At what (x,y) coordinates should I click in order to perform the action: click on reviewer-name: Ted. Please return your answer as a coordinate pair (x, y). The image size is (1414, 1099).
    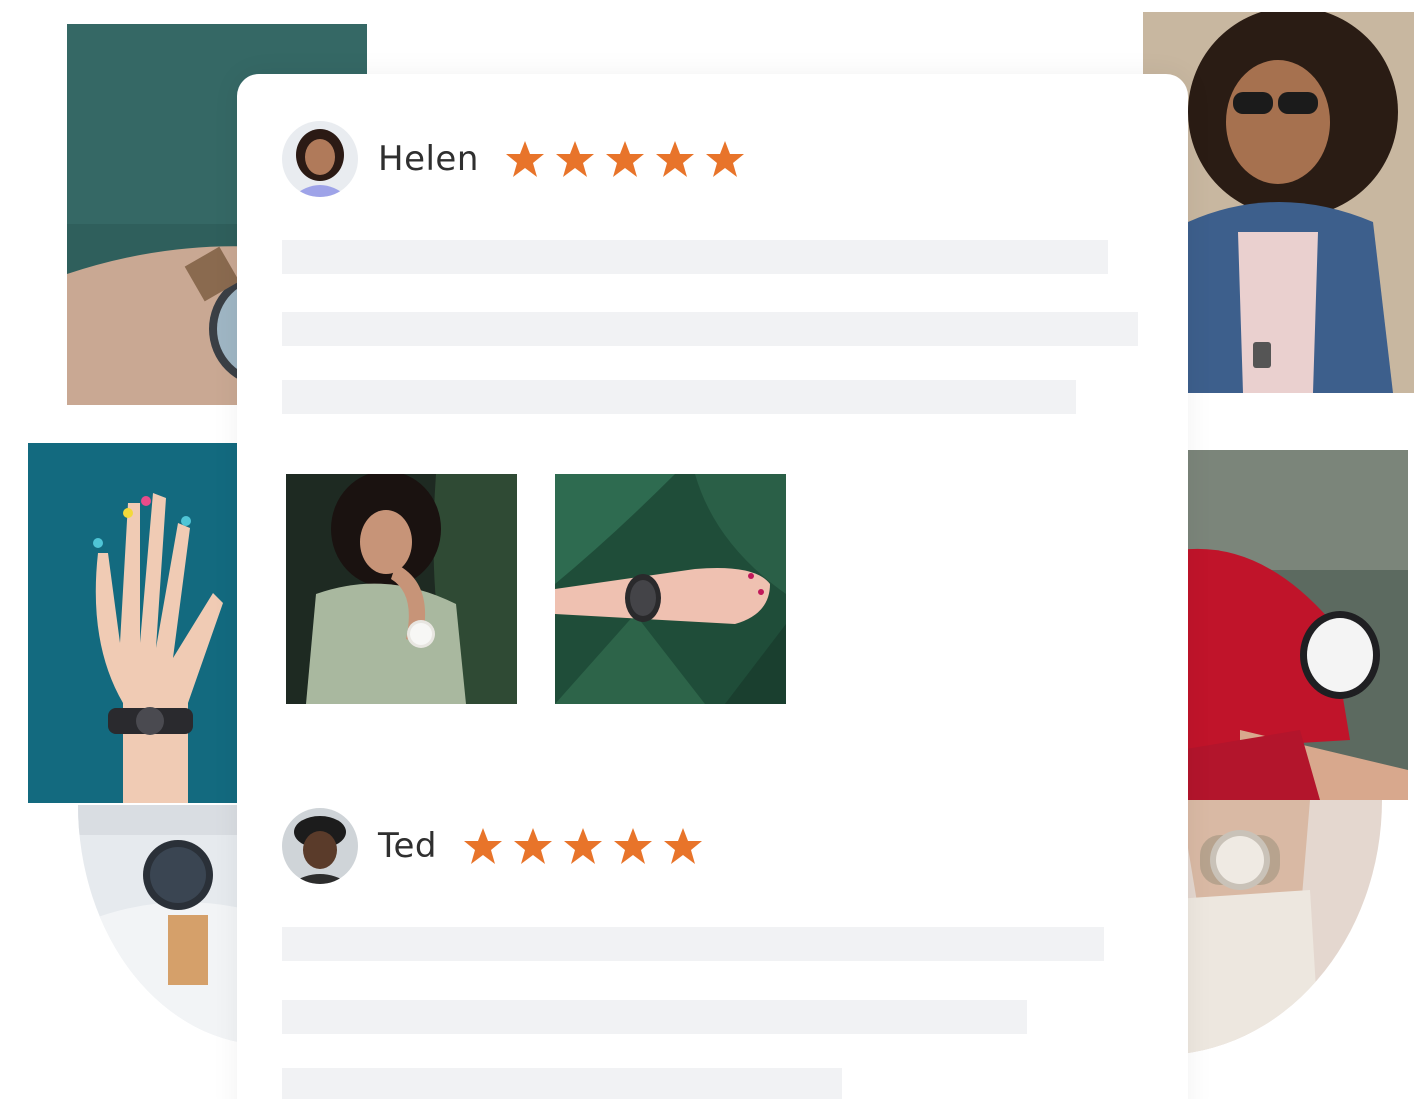
    Looking at the image, I should click on (407, 846).